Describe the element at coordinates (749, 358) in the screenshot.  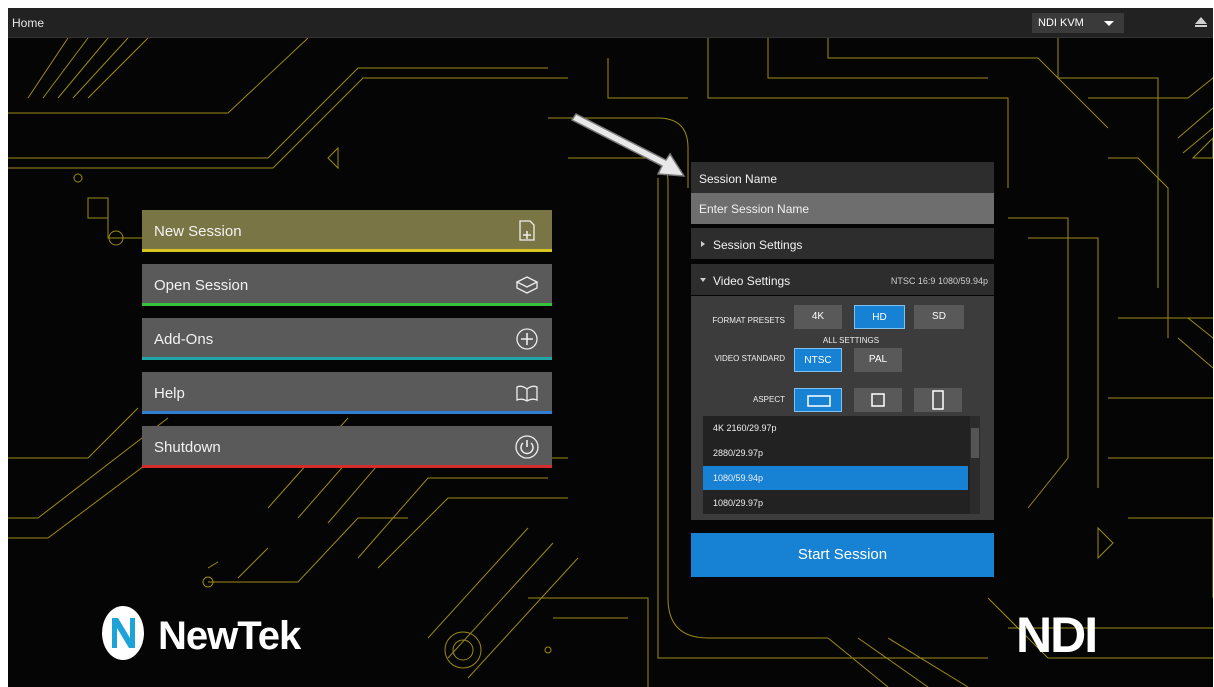
I see `video-standard-label: VIDEO STANDARD` at that location.